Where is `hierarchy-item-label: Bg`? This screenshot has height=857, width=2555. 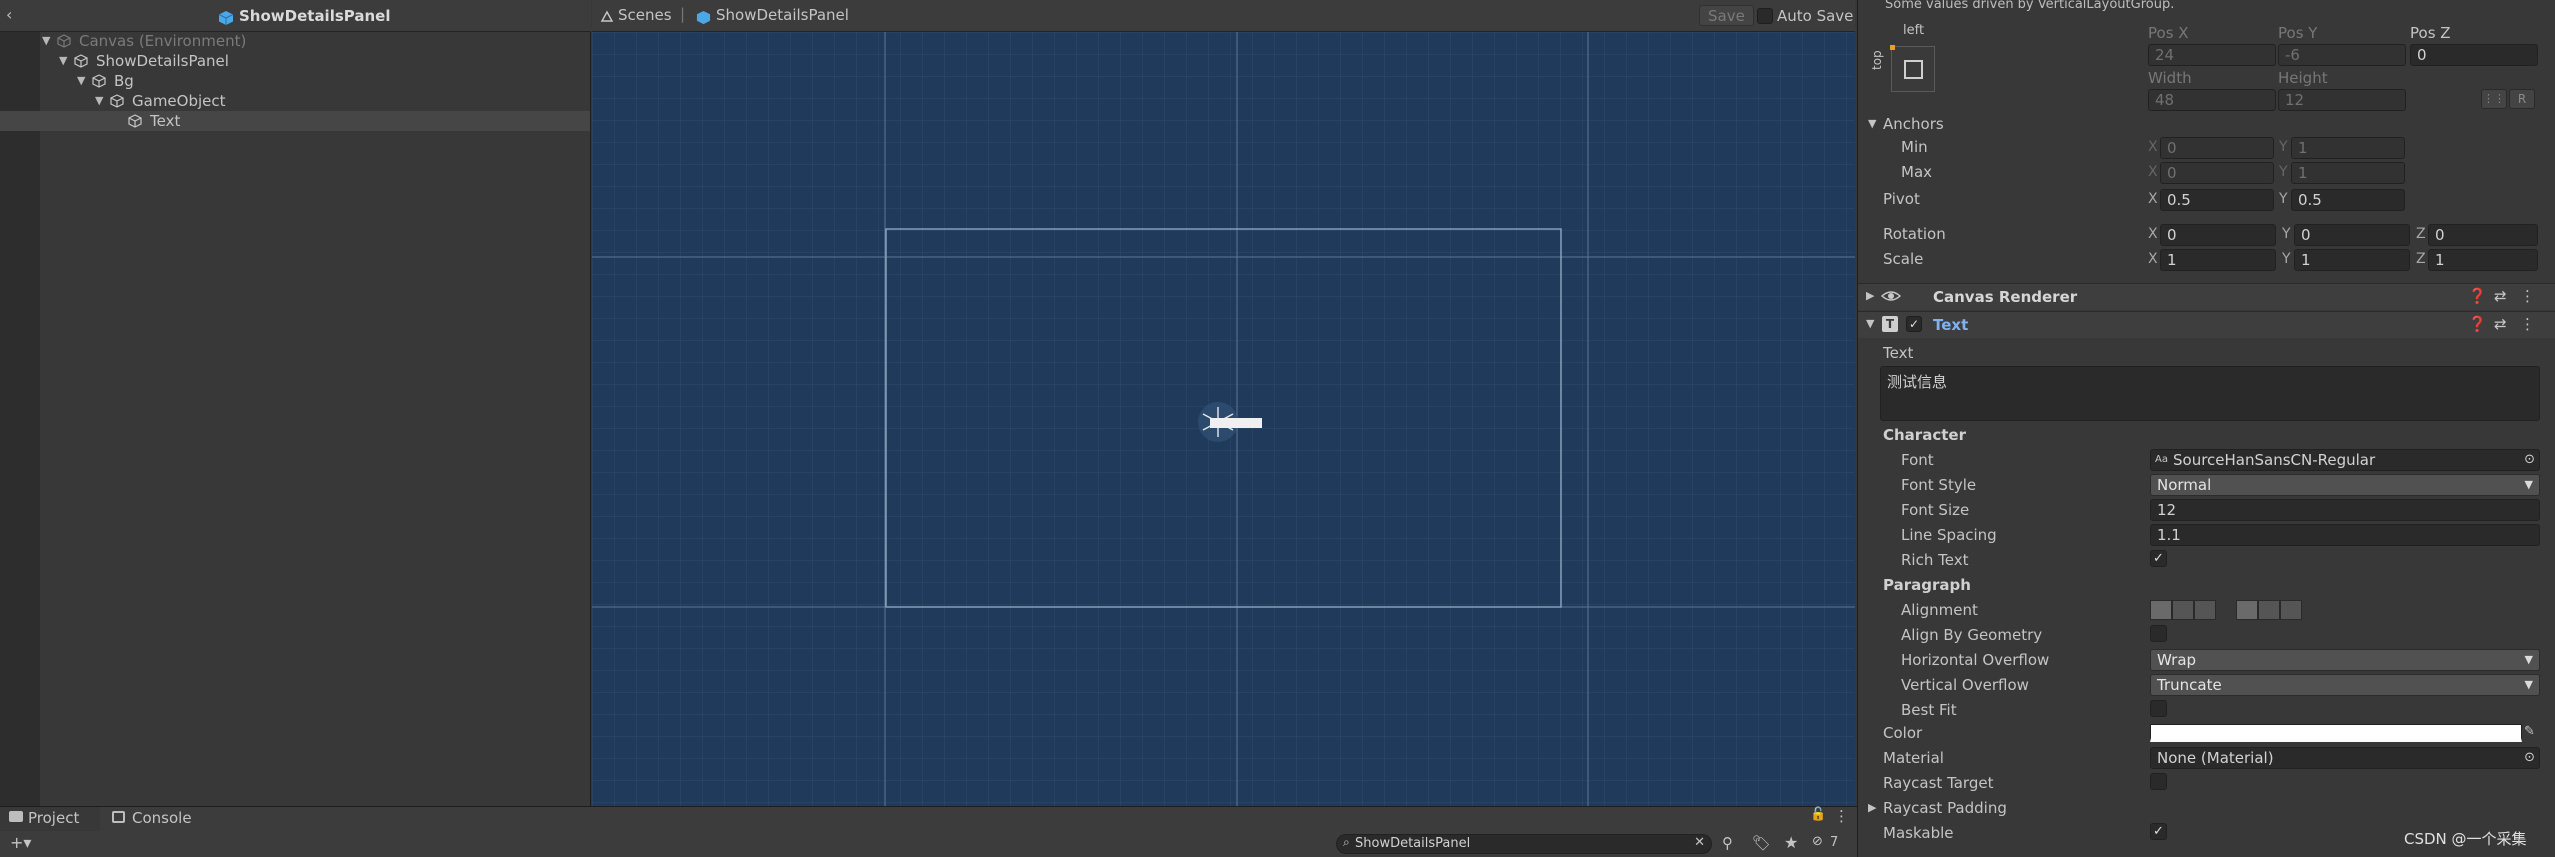
hierarchy-item-label: Bg is located at coordinates (124, 81).